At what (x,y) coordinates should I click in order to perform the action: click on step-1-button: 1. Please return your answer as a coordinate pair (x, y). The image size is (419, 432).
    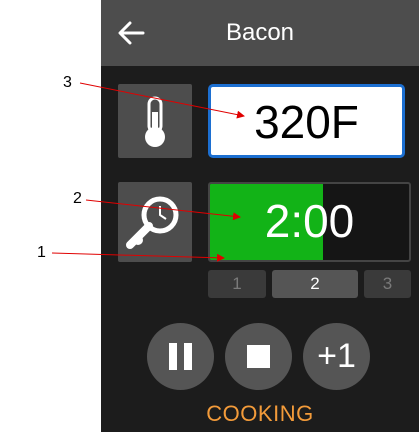
    Looking at the image, I should click on (237, 284).